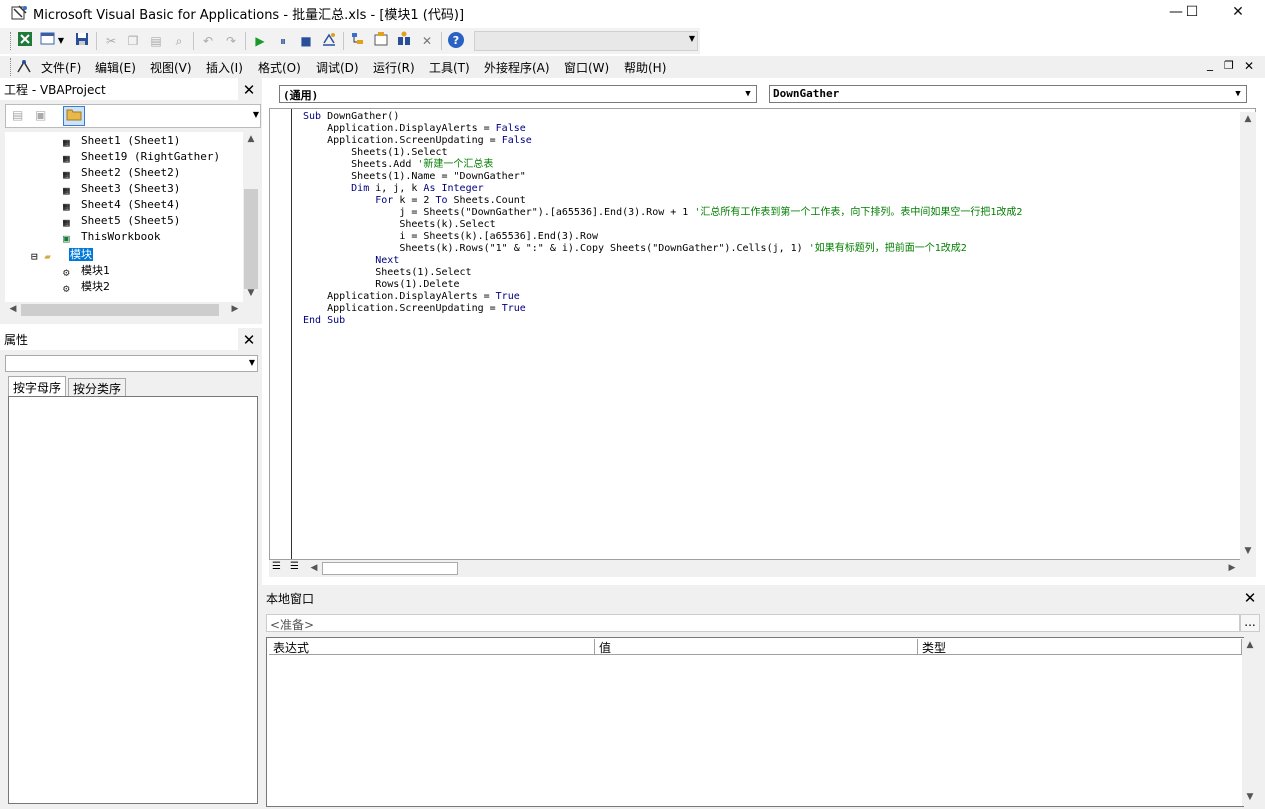 Image resolution: width=1265 pixels, height=809 pixels. What do you see at coordinates (294, 566) in the screenshot?
I see `full-module-view-icon: ☰` at bounding box center [294, 566].